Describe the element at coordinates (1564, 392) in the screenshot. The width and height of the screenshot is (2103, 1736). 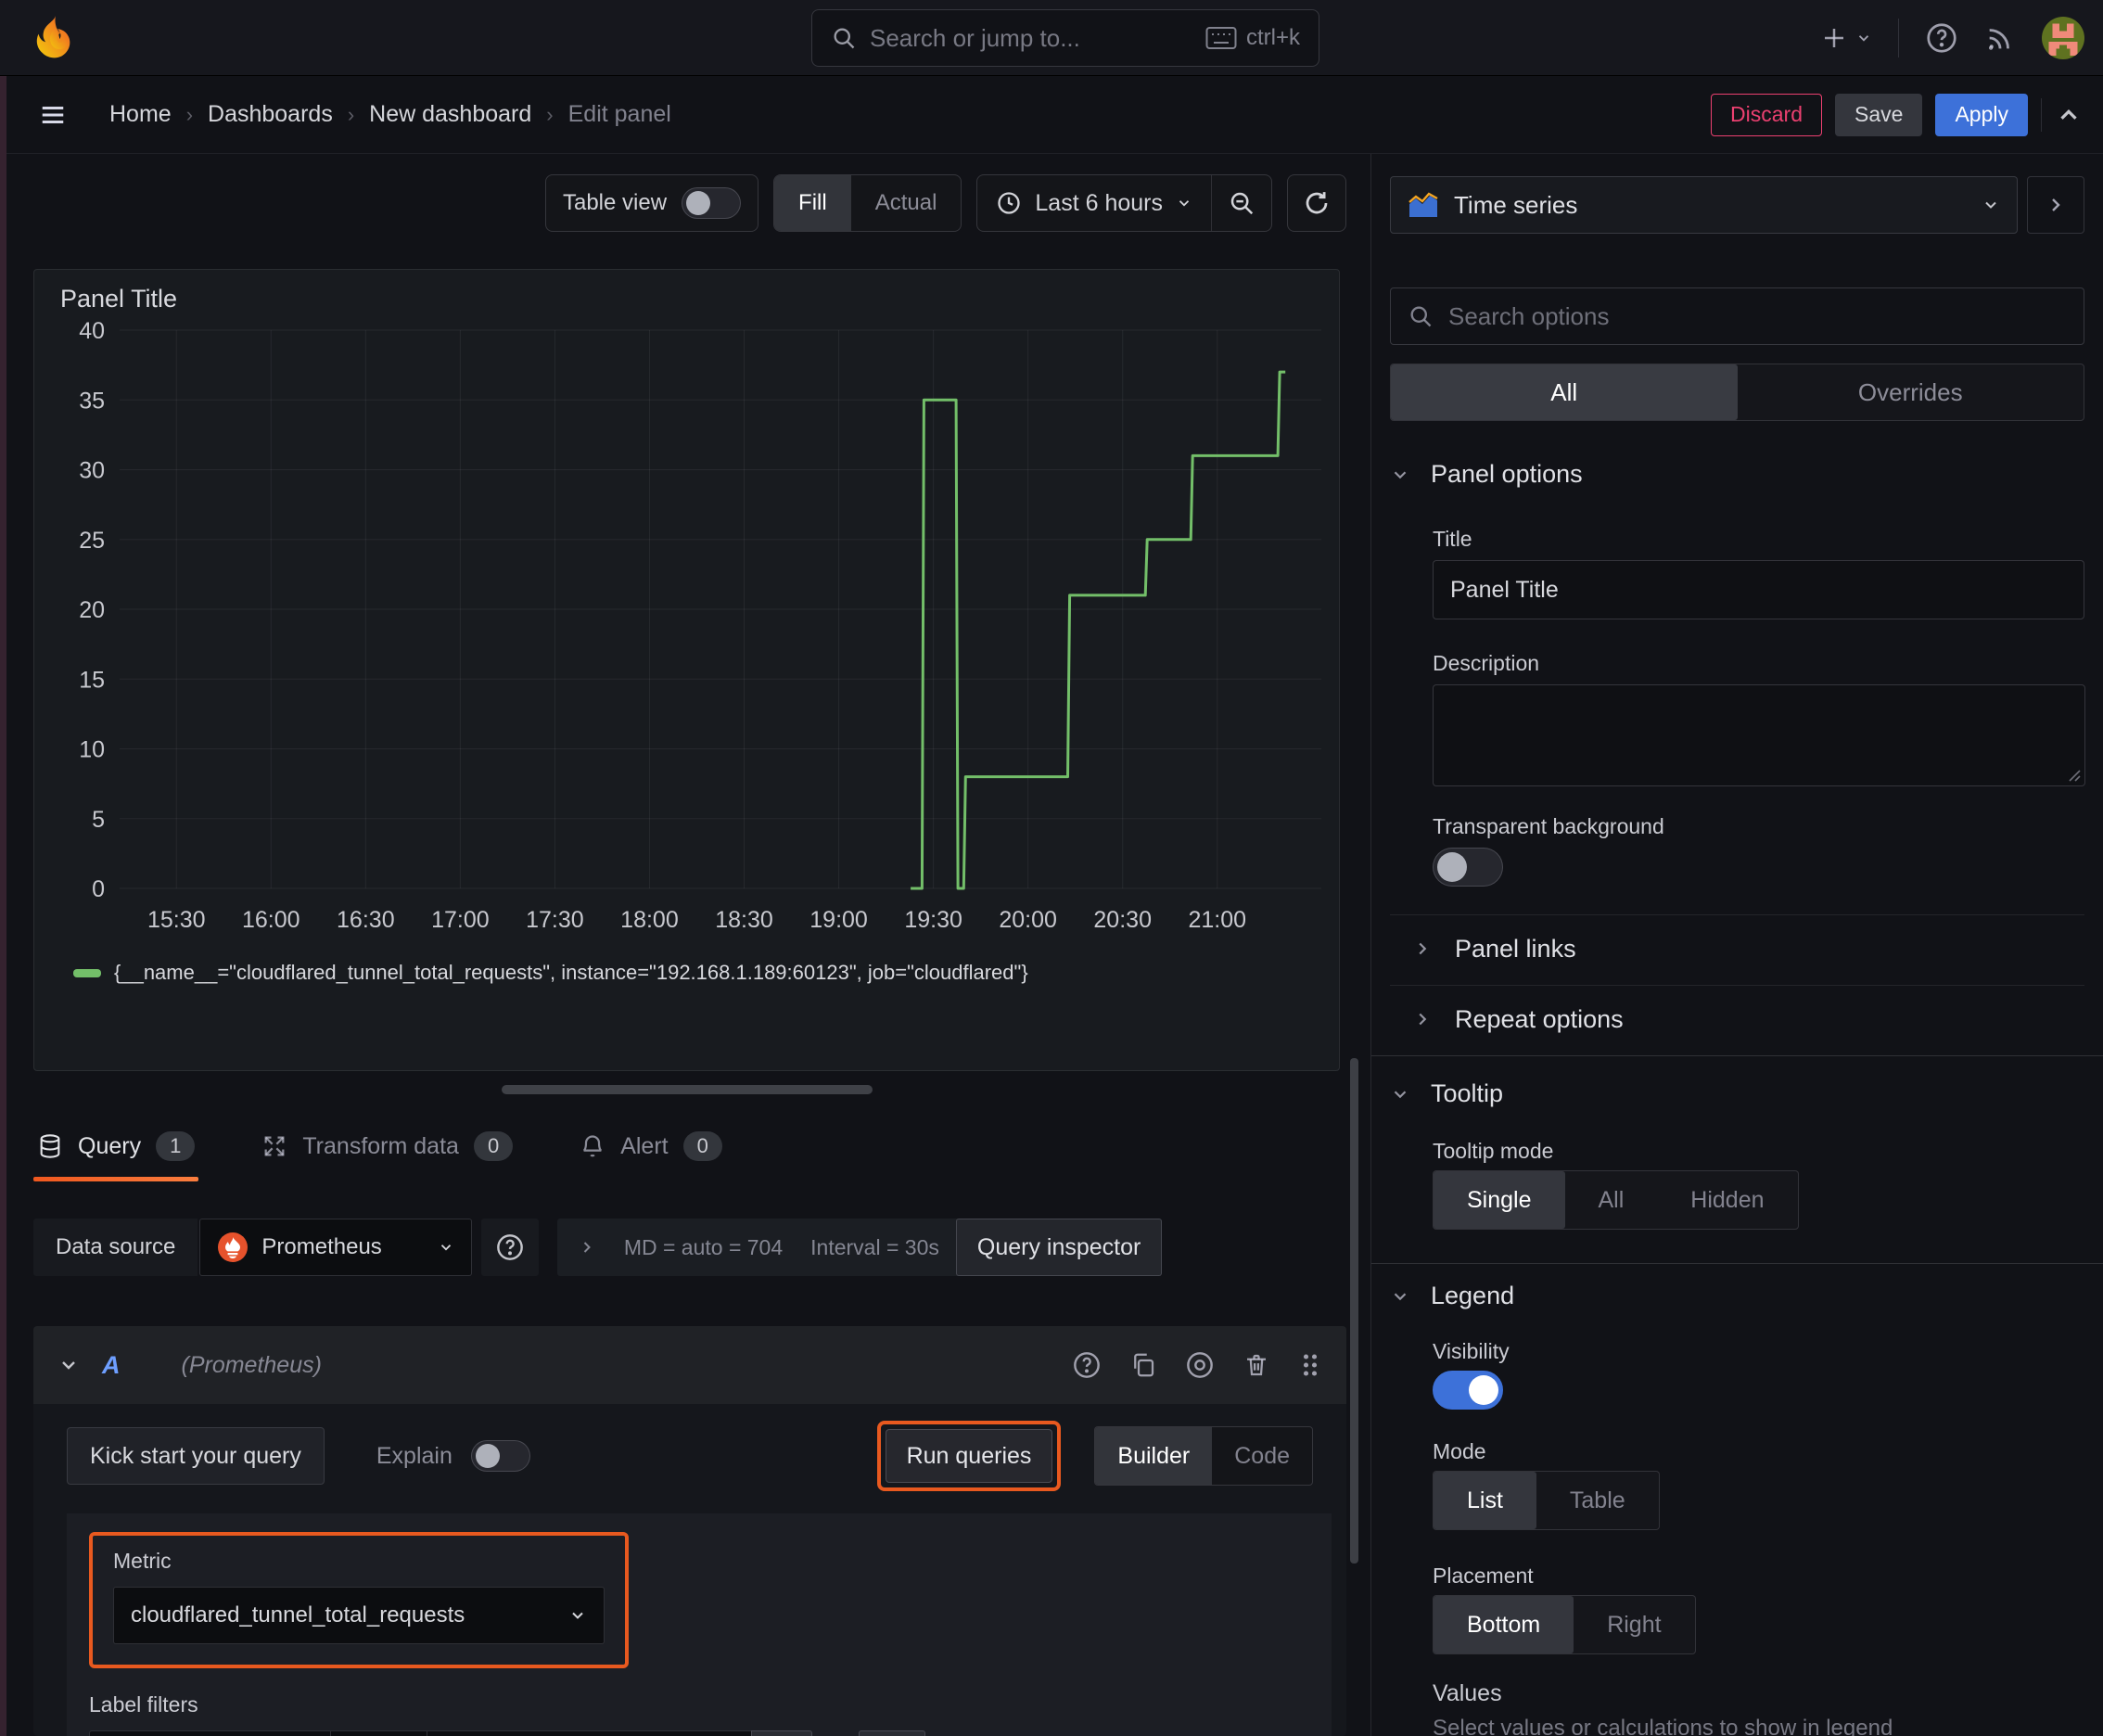
I see `tab-all: All` at that location.